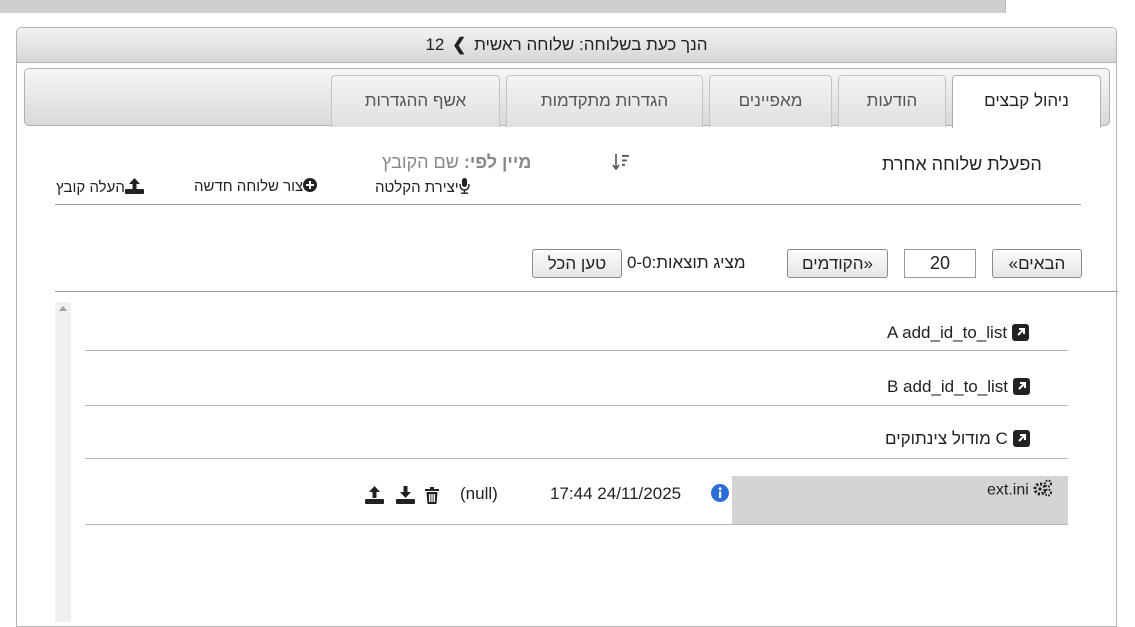 This screenshot has height=627, width=1135. I want to click on sort-value: שם הקובץ, so click(420, 162).